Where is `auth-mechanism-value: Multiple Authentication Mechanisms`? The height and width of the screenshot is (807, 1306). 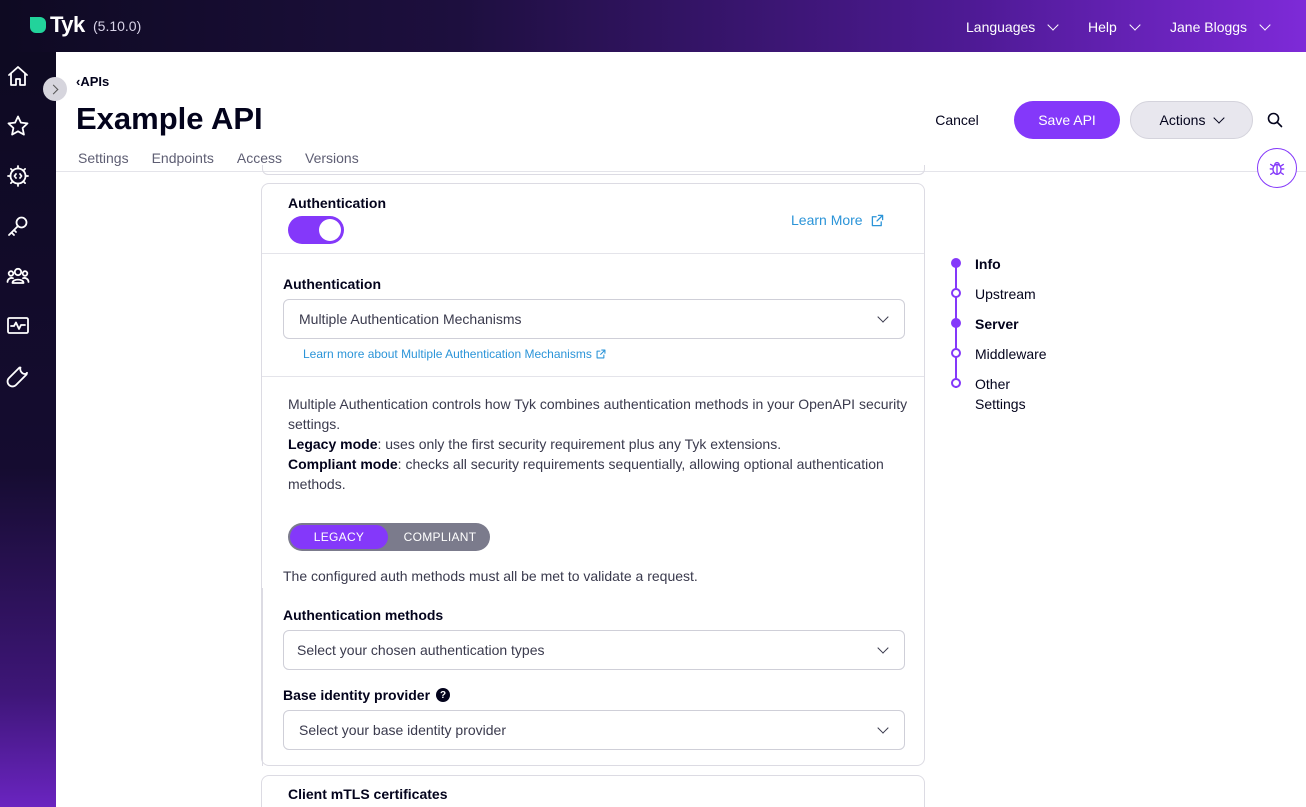
auth-mechanism-value: Multiple Authentication Mechanisms is located at coordinates (410, 319).